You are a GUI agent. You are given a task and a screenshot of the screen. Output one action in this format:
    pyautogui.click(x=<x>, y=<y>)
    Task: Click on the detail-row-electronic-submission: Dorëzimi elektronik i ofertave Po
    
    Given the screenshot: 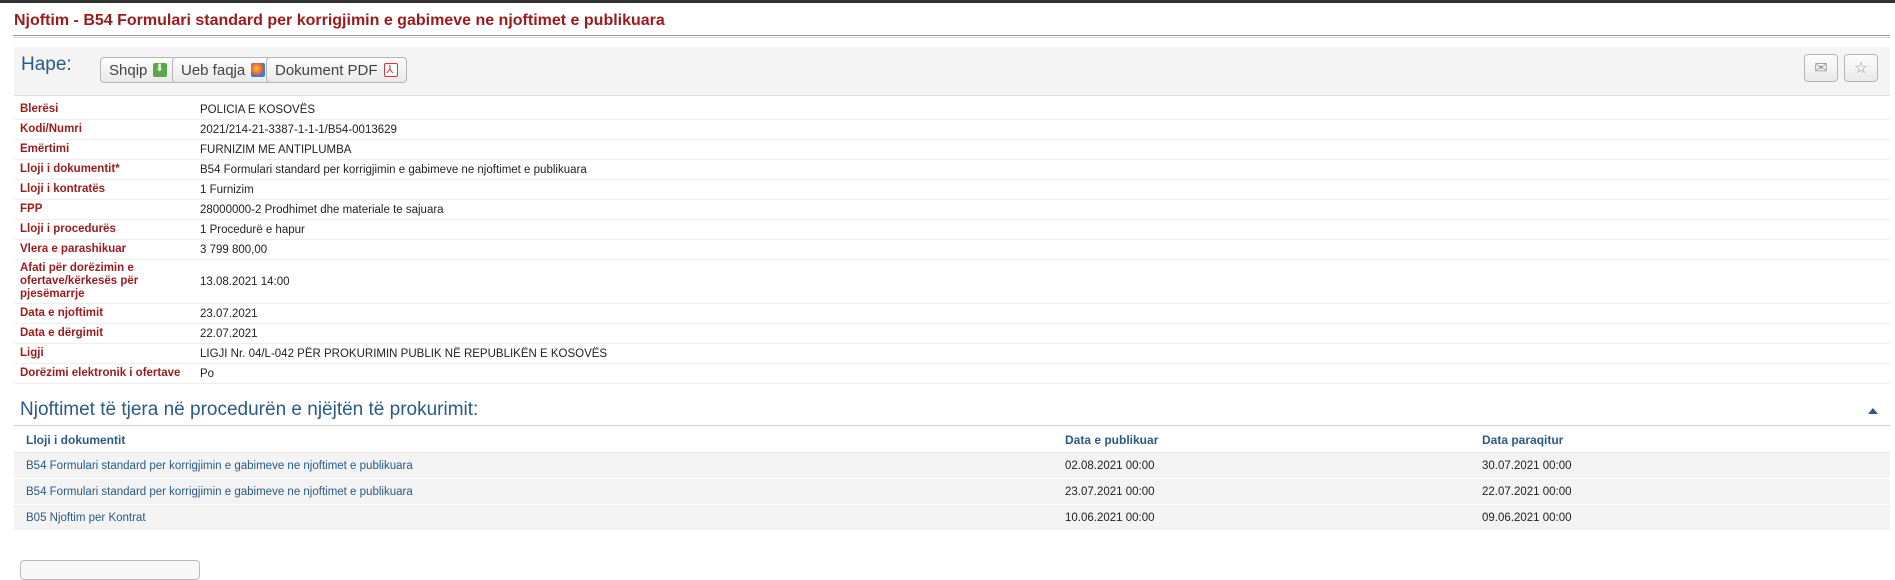 What is the action you would take?
    pyautogui.click(x=952, y=374)
    